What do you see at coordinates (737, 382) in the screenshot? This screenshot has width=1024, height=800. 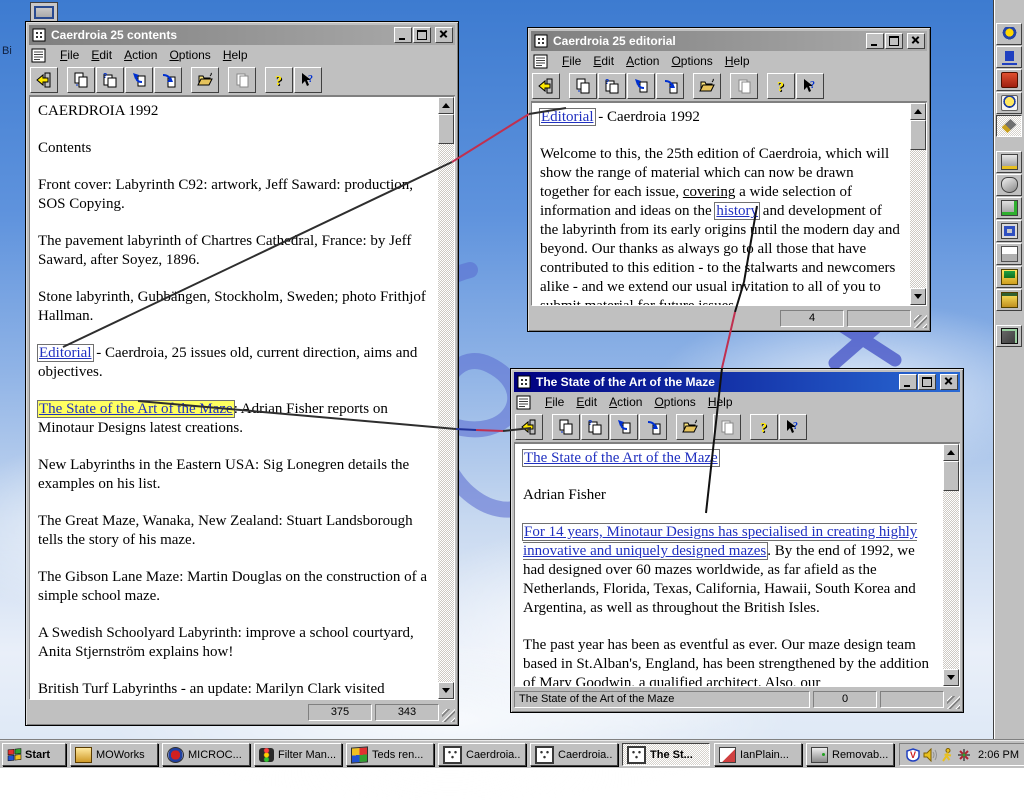 I see `title-bar: The State of the Art of the Maze` at bounding box center [737, 382].